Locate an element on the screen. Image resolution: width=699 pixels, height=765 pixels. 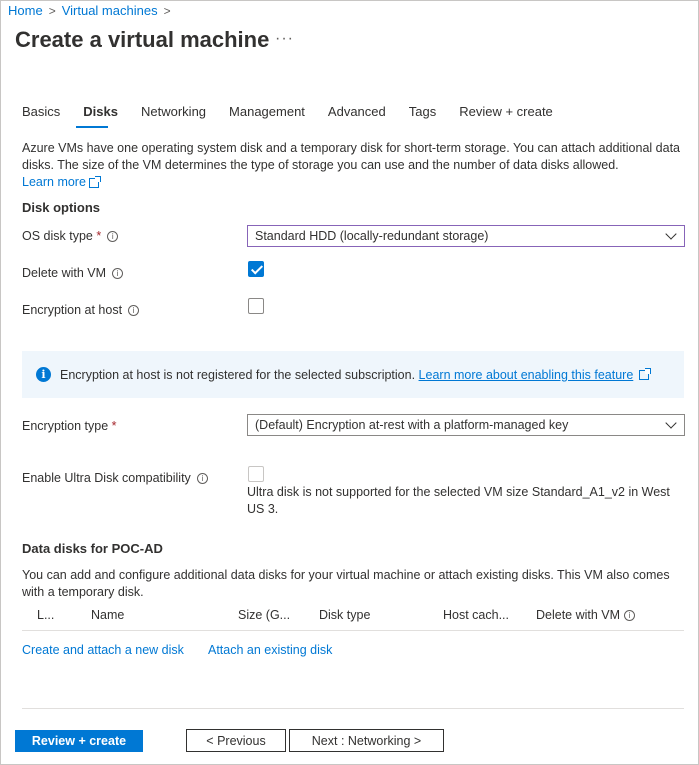
os-disk-type-select: Standard HDD (locally-redundant storage) is located at coordinates (466, 236).